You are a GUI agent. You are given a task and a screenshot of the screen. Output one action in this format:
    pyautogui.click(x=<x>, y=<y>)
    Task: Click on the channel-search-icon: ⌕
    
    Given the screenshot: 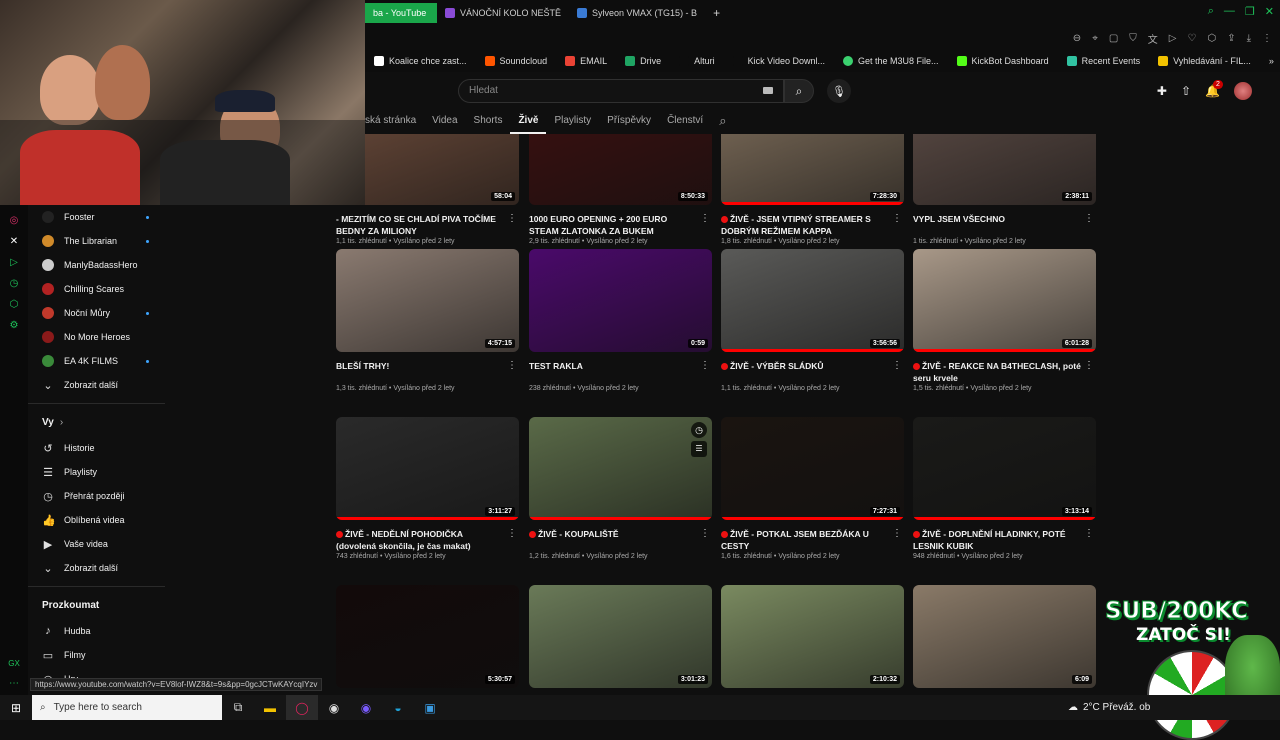 What is the action you would take?
    pyautogui.click(x=722, y=122)
    